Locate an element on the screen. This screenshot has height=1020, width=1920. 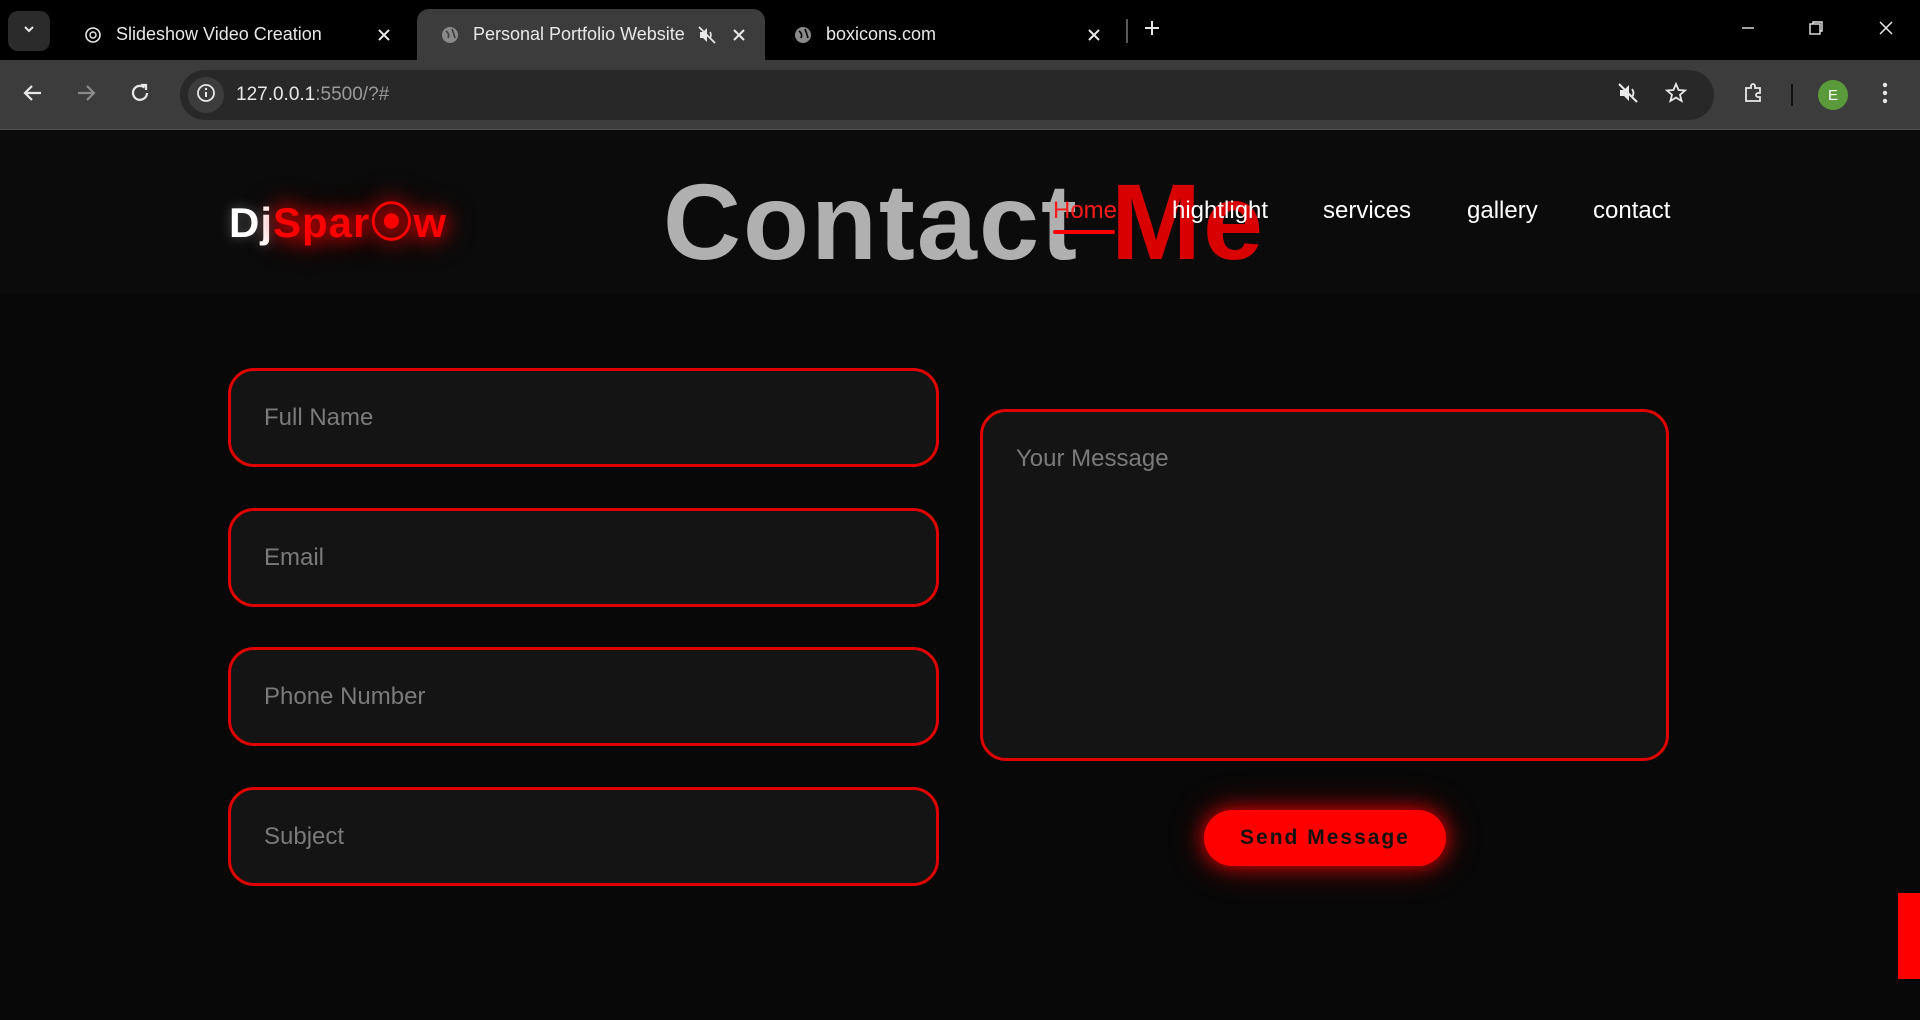
site-muted-button is located at coordinates (1628, 95).